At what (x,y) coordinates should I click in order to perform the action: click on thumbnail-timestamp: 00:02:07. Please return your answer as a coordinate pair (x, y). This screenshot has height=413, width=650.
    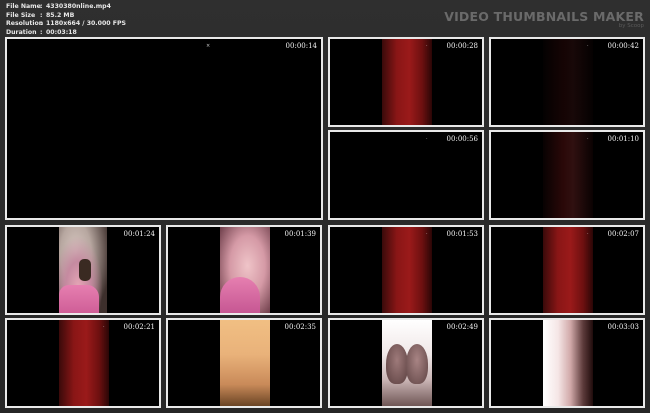
    Looking at the image, I should click on (623, 234).